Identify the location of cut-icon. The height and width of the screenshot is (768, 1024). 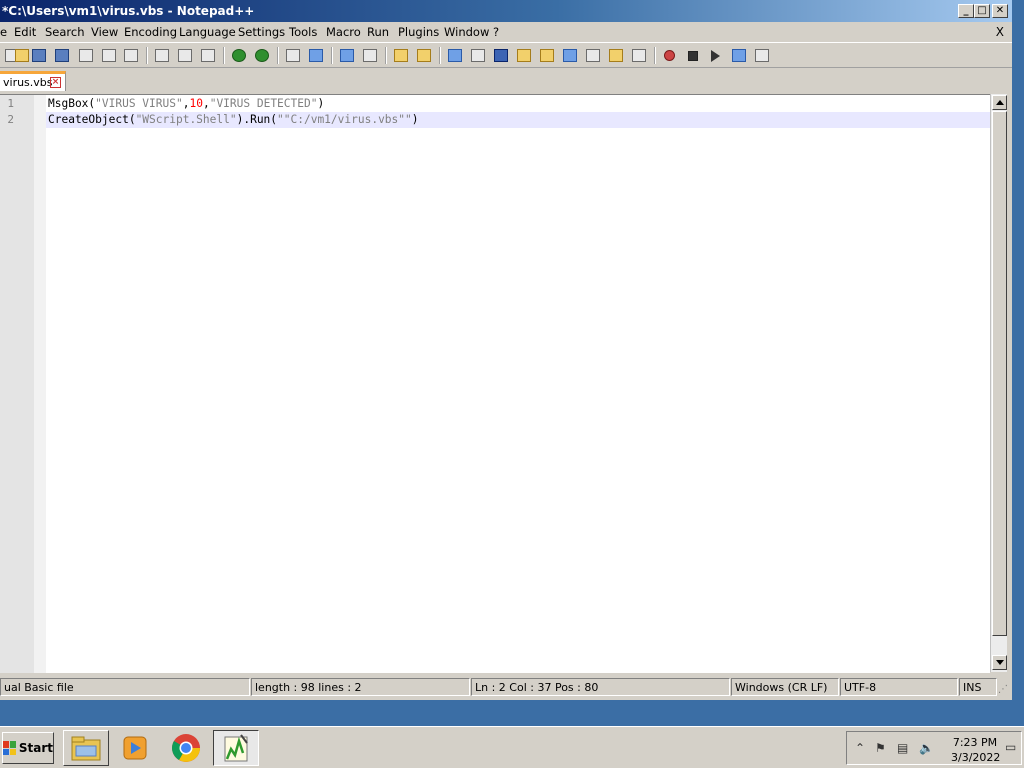
(161, 55).